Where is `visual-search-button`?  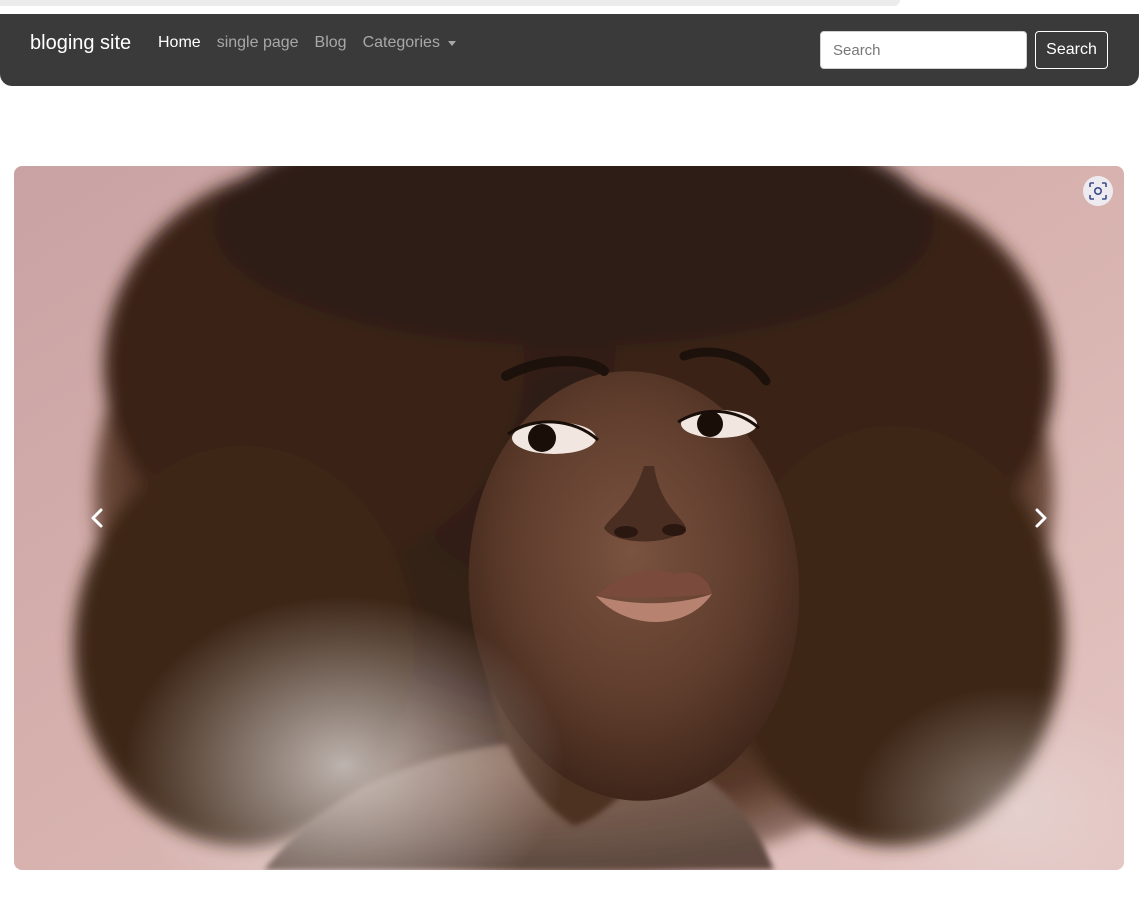 visual-search-button is located at coordinates (1098, 191).